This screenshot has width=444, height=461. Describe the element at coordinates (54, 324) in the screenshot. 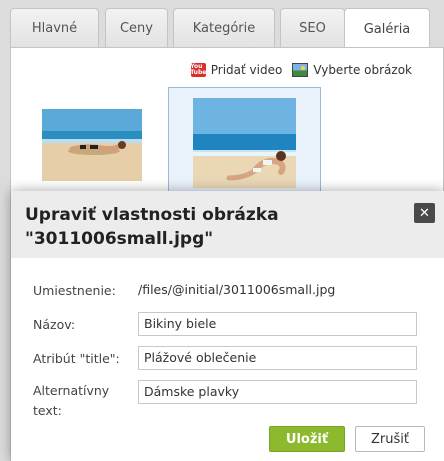

I see `name-label: Názov:` at that location.